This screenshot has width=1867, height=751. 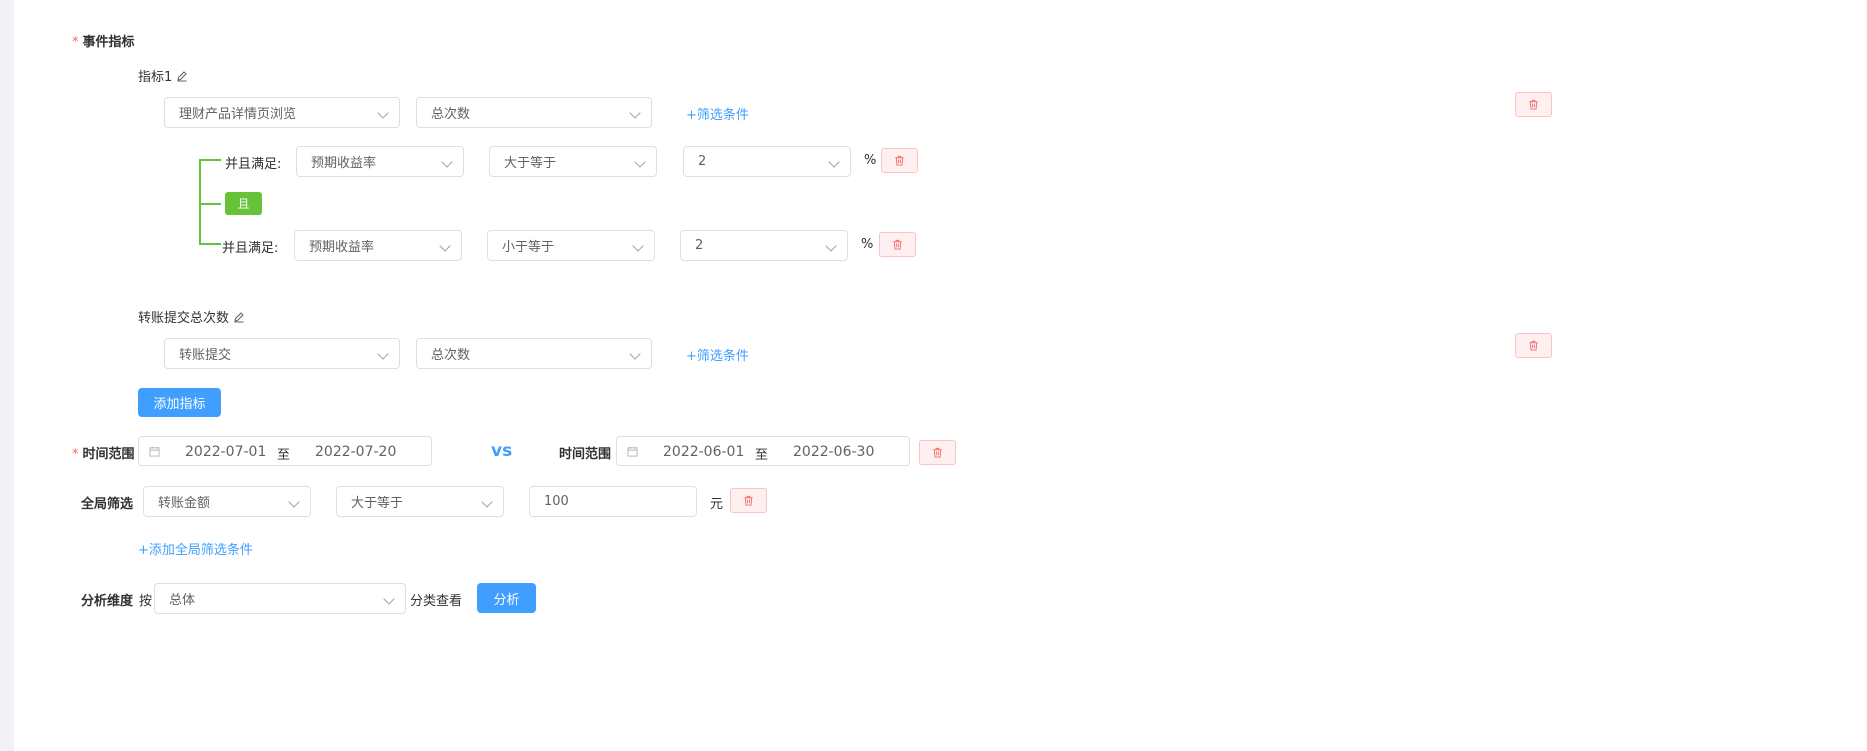 I want to click on event-metrics-label: * 事件指标, so click(x=103, y=42).